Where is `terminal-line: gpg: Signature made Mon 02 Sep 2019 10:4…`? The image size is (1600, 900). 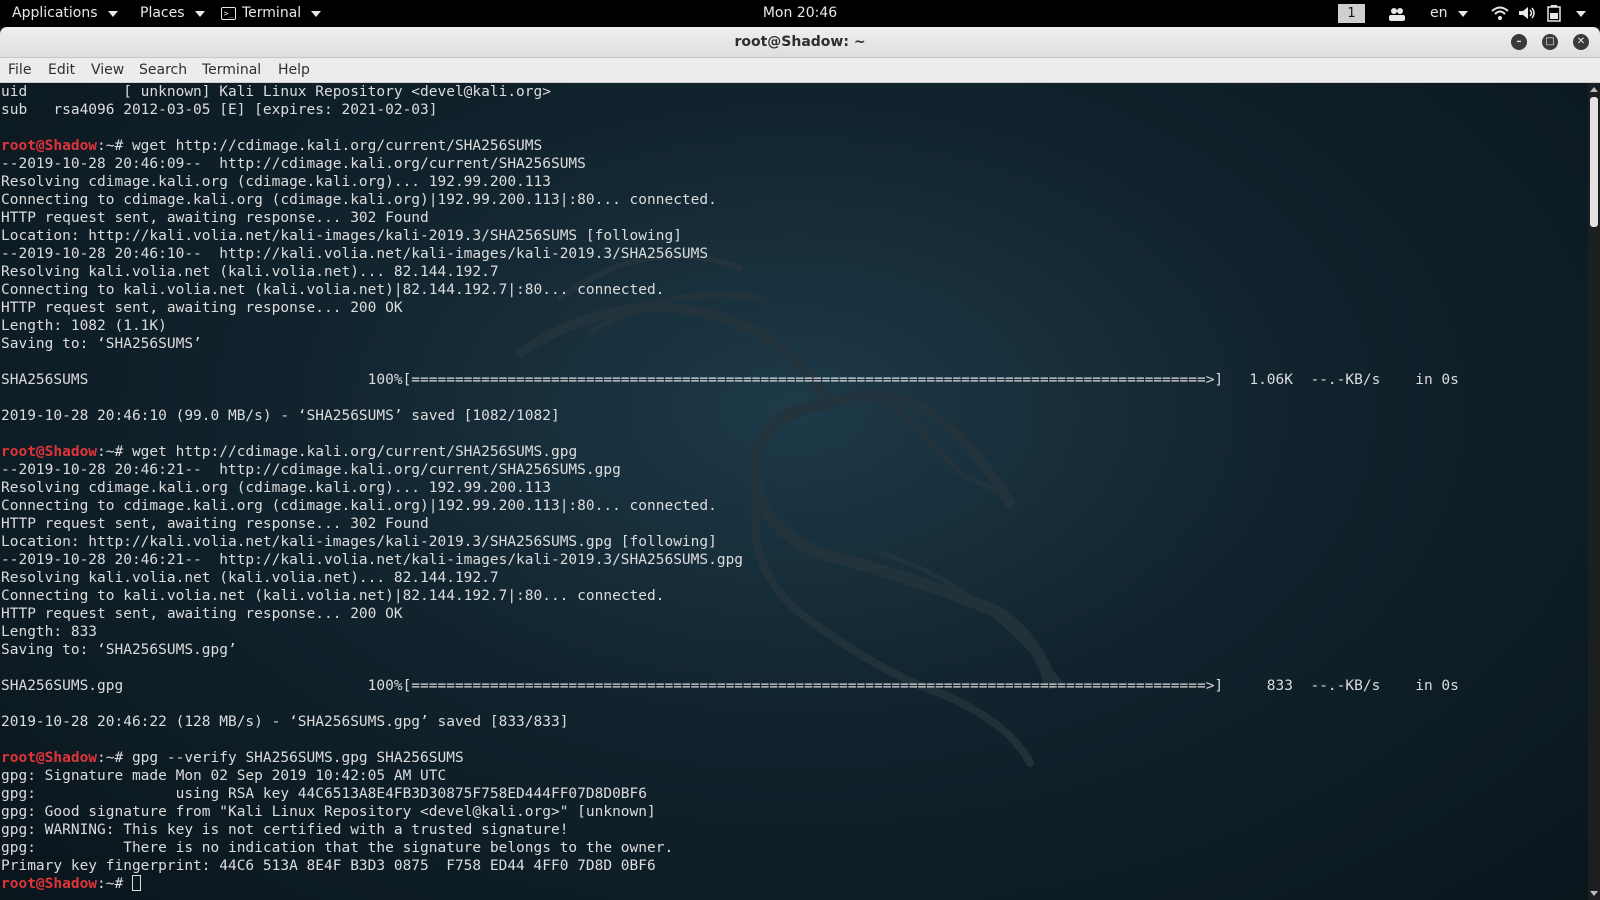 terminal-line: gpg: Signature made Mon 02 Sep 2019 10:4… is located at coordinates (730, 776).